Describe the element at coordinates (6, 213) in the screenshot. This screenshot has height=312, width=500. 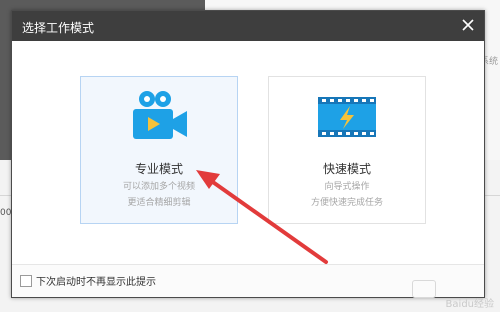
I see `background-partial-text-left: 00` at that location.